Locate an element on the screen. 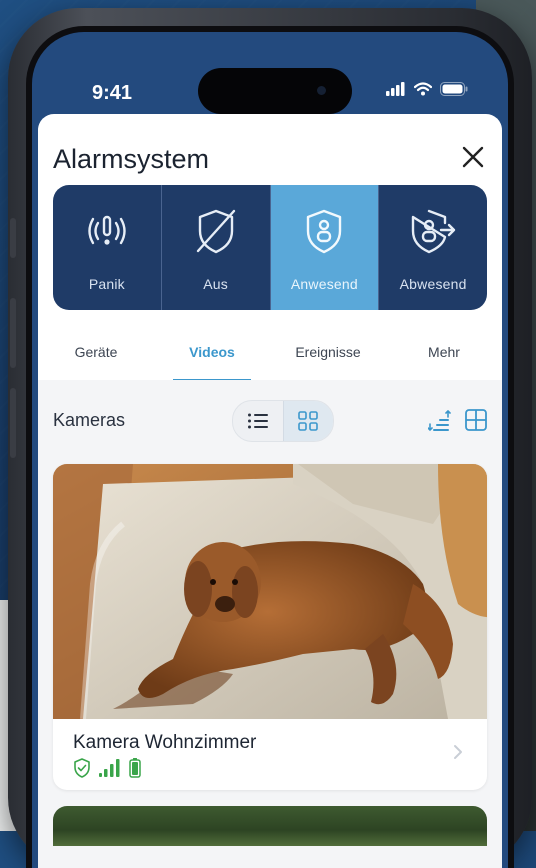 The image size is (536, 868). camera-name: Kamera Wohnzimmer is located at coordinates (165, 742).